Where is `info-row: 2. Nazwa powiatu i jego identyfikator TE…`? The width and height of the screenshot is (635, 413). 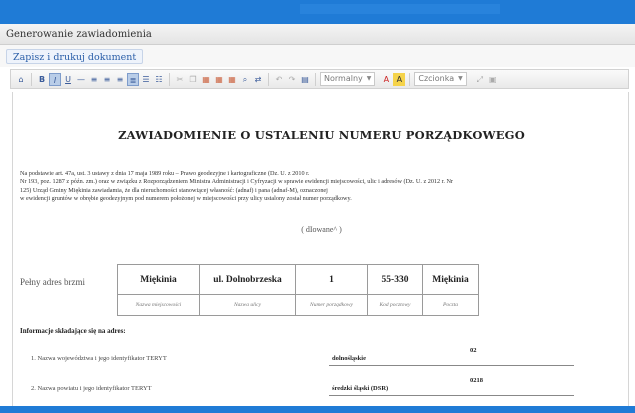 info-row: 2. Nazwa powiatu i jego identyfikator TE… is located at coordinates (320, 389).